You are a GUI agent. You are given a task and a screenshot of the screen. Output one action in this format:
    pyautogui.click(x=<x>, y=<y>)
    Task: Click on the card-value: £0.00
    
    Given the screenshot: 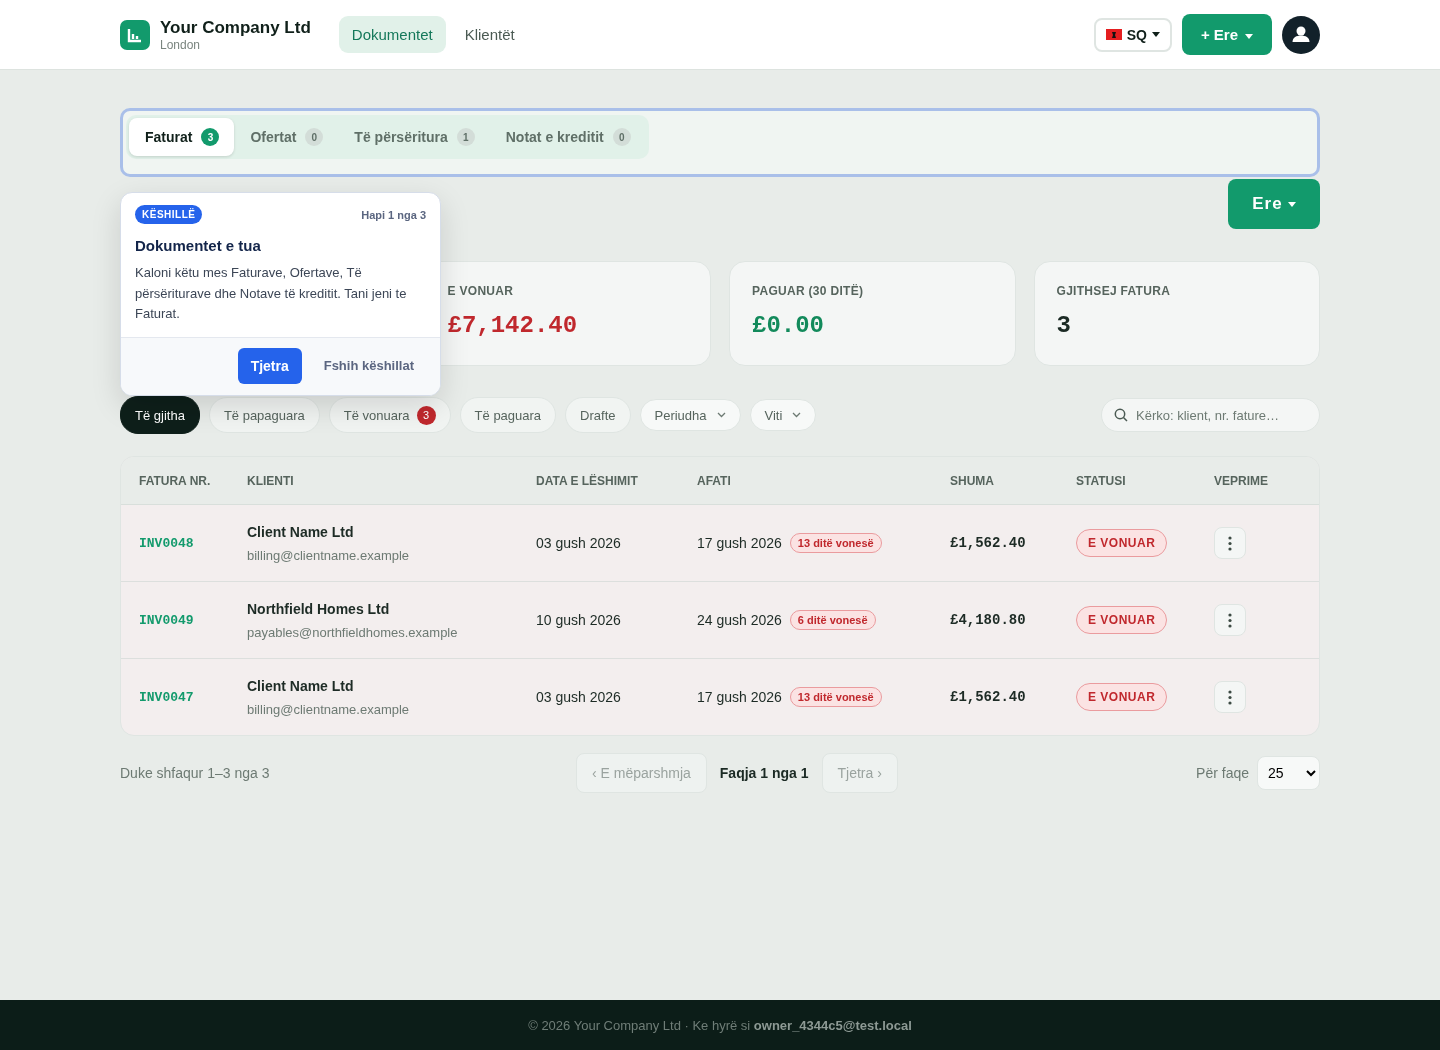 What is the action you would take?
    pyautogui.click(x=788, y=325)
    